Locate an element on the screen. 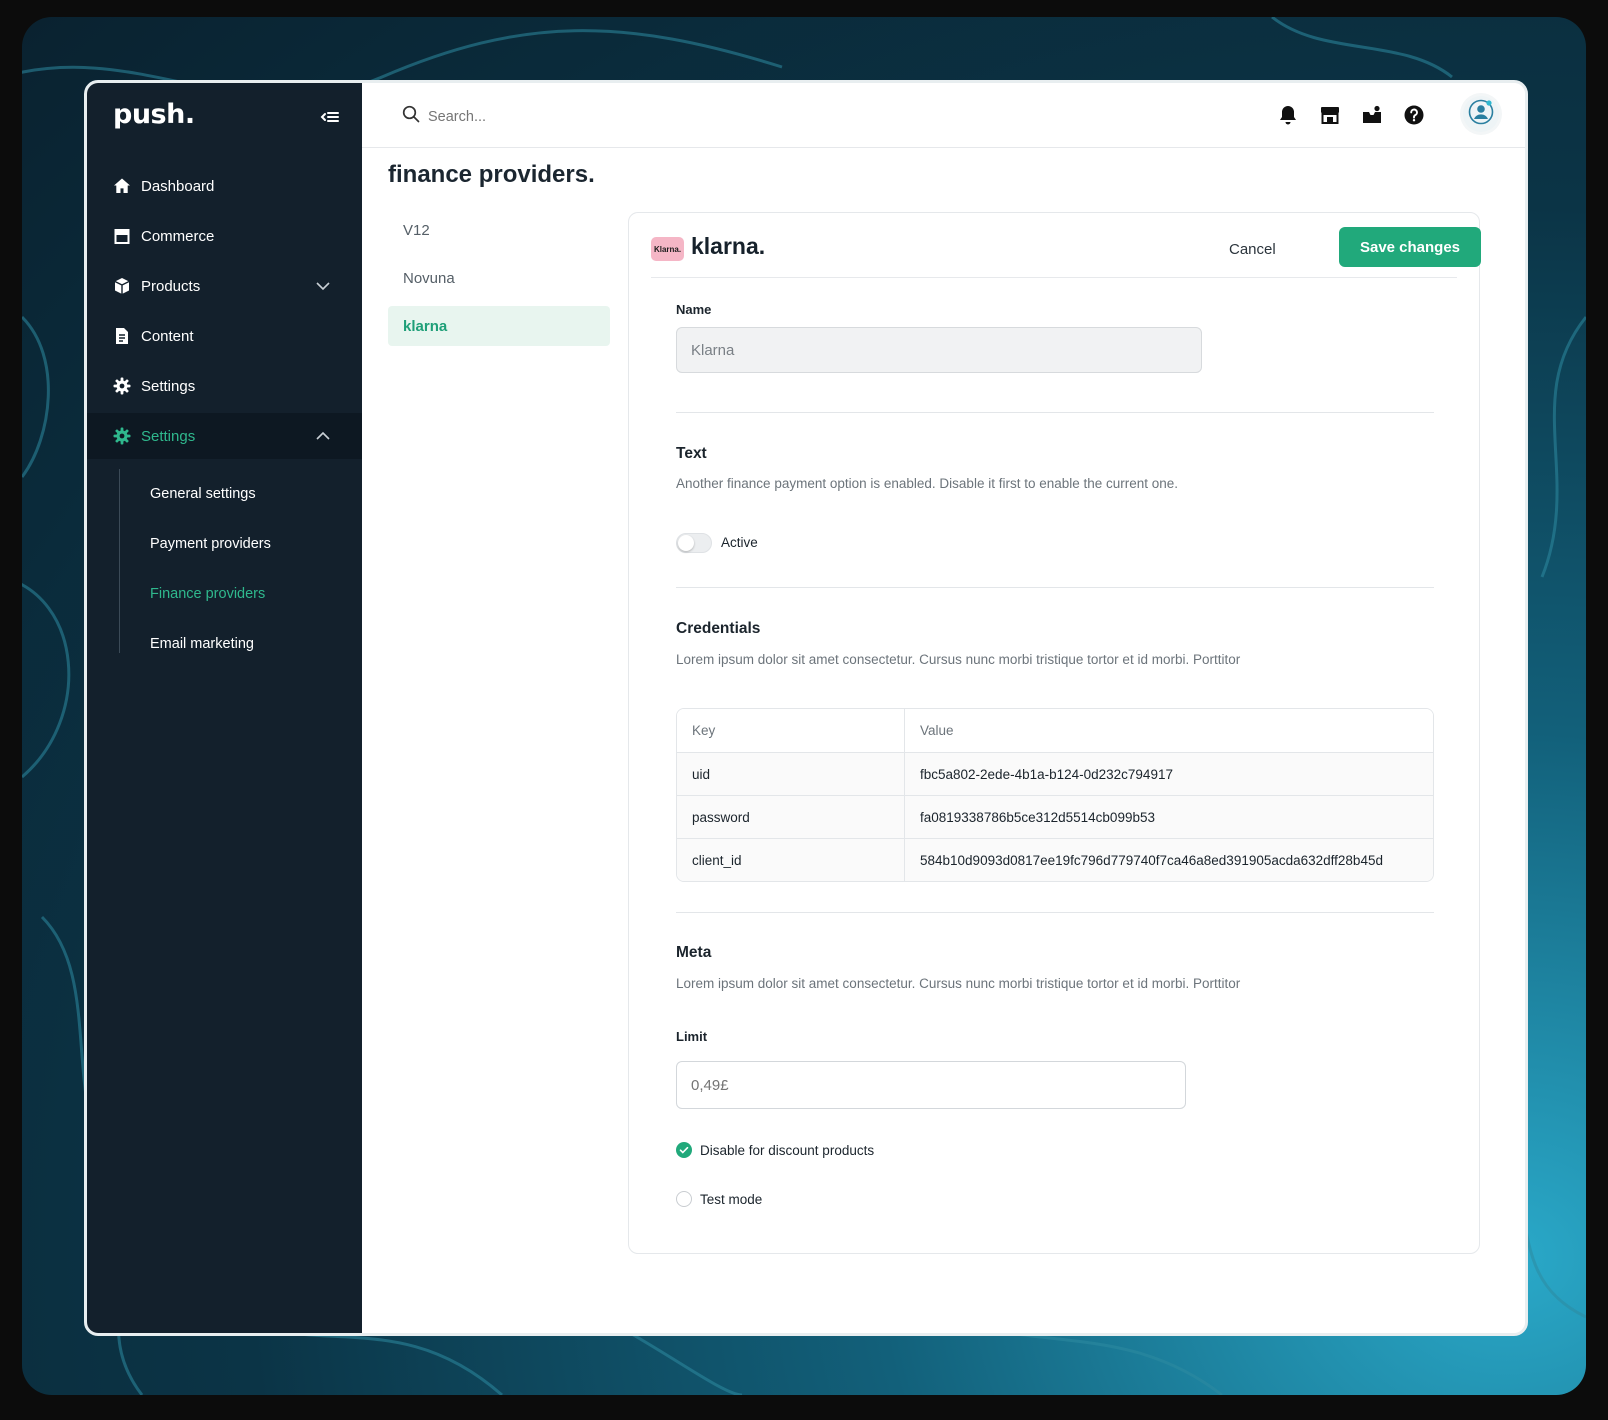 The image size is (1608, 1420). top-bar is located at coordinates (943, 115).